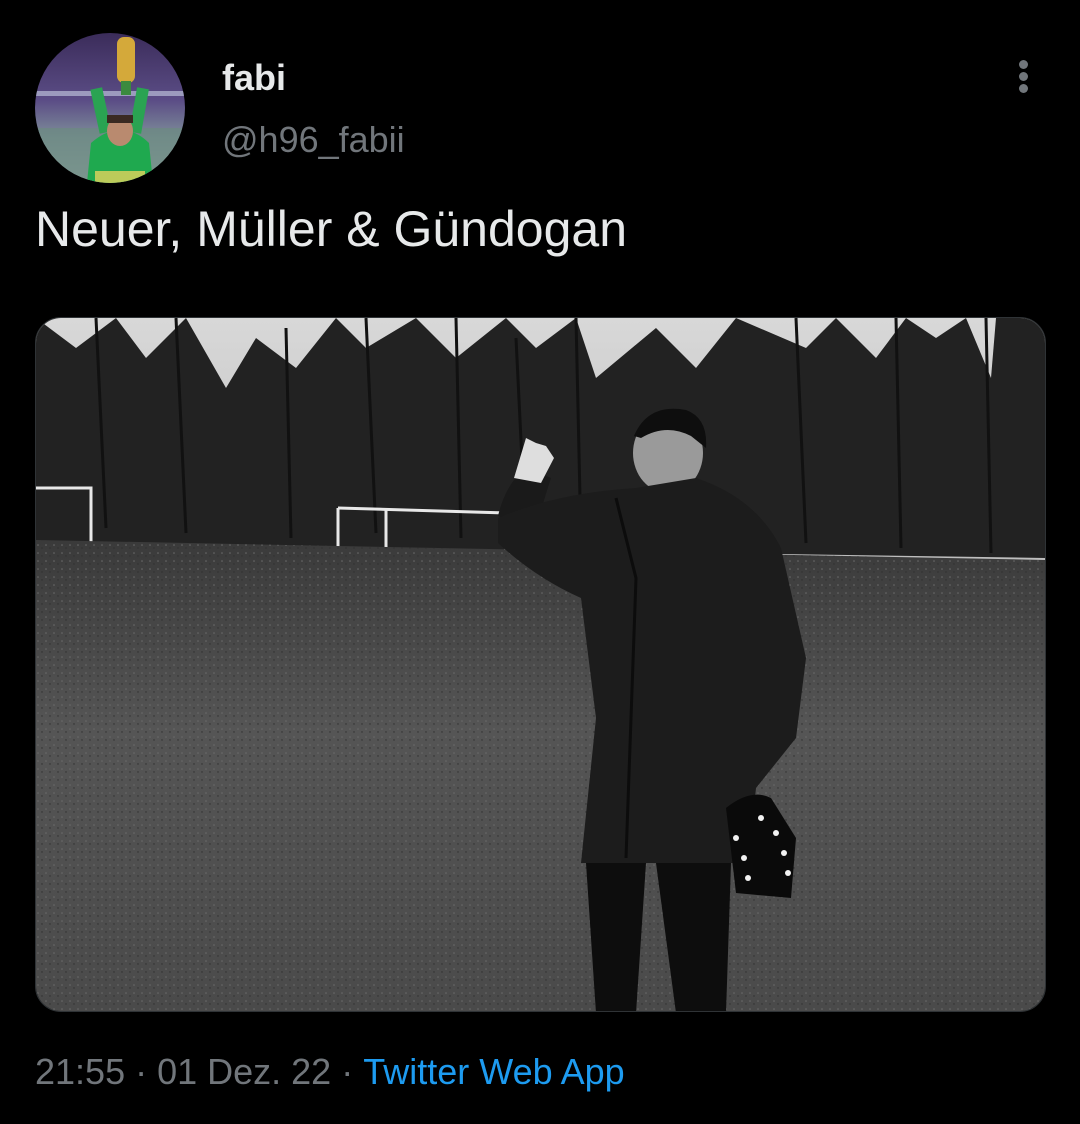 This screenshot has width=1080, height=1124. I want to click on tweet-meta: 21:55 · 01 Dez. 22 · Twitter Web App, so click(330, 1072).